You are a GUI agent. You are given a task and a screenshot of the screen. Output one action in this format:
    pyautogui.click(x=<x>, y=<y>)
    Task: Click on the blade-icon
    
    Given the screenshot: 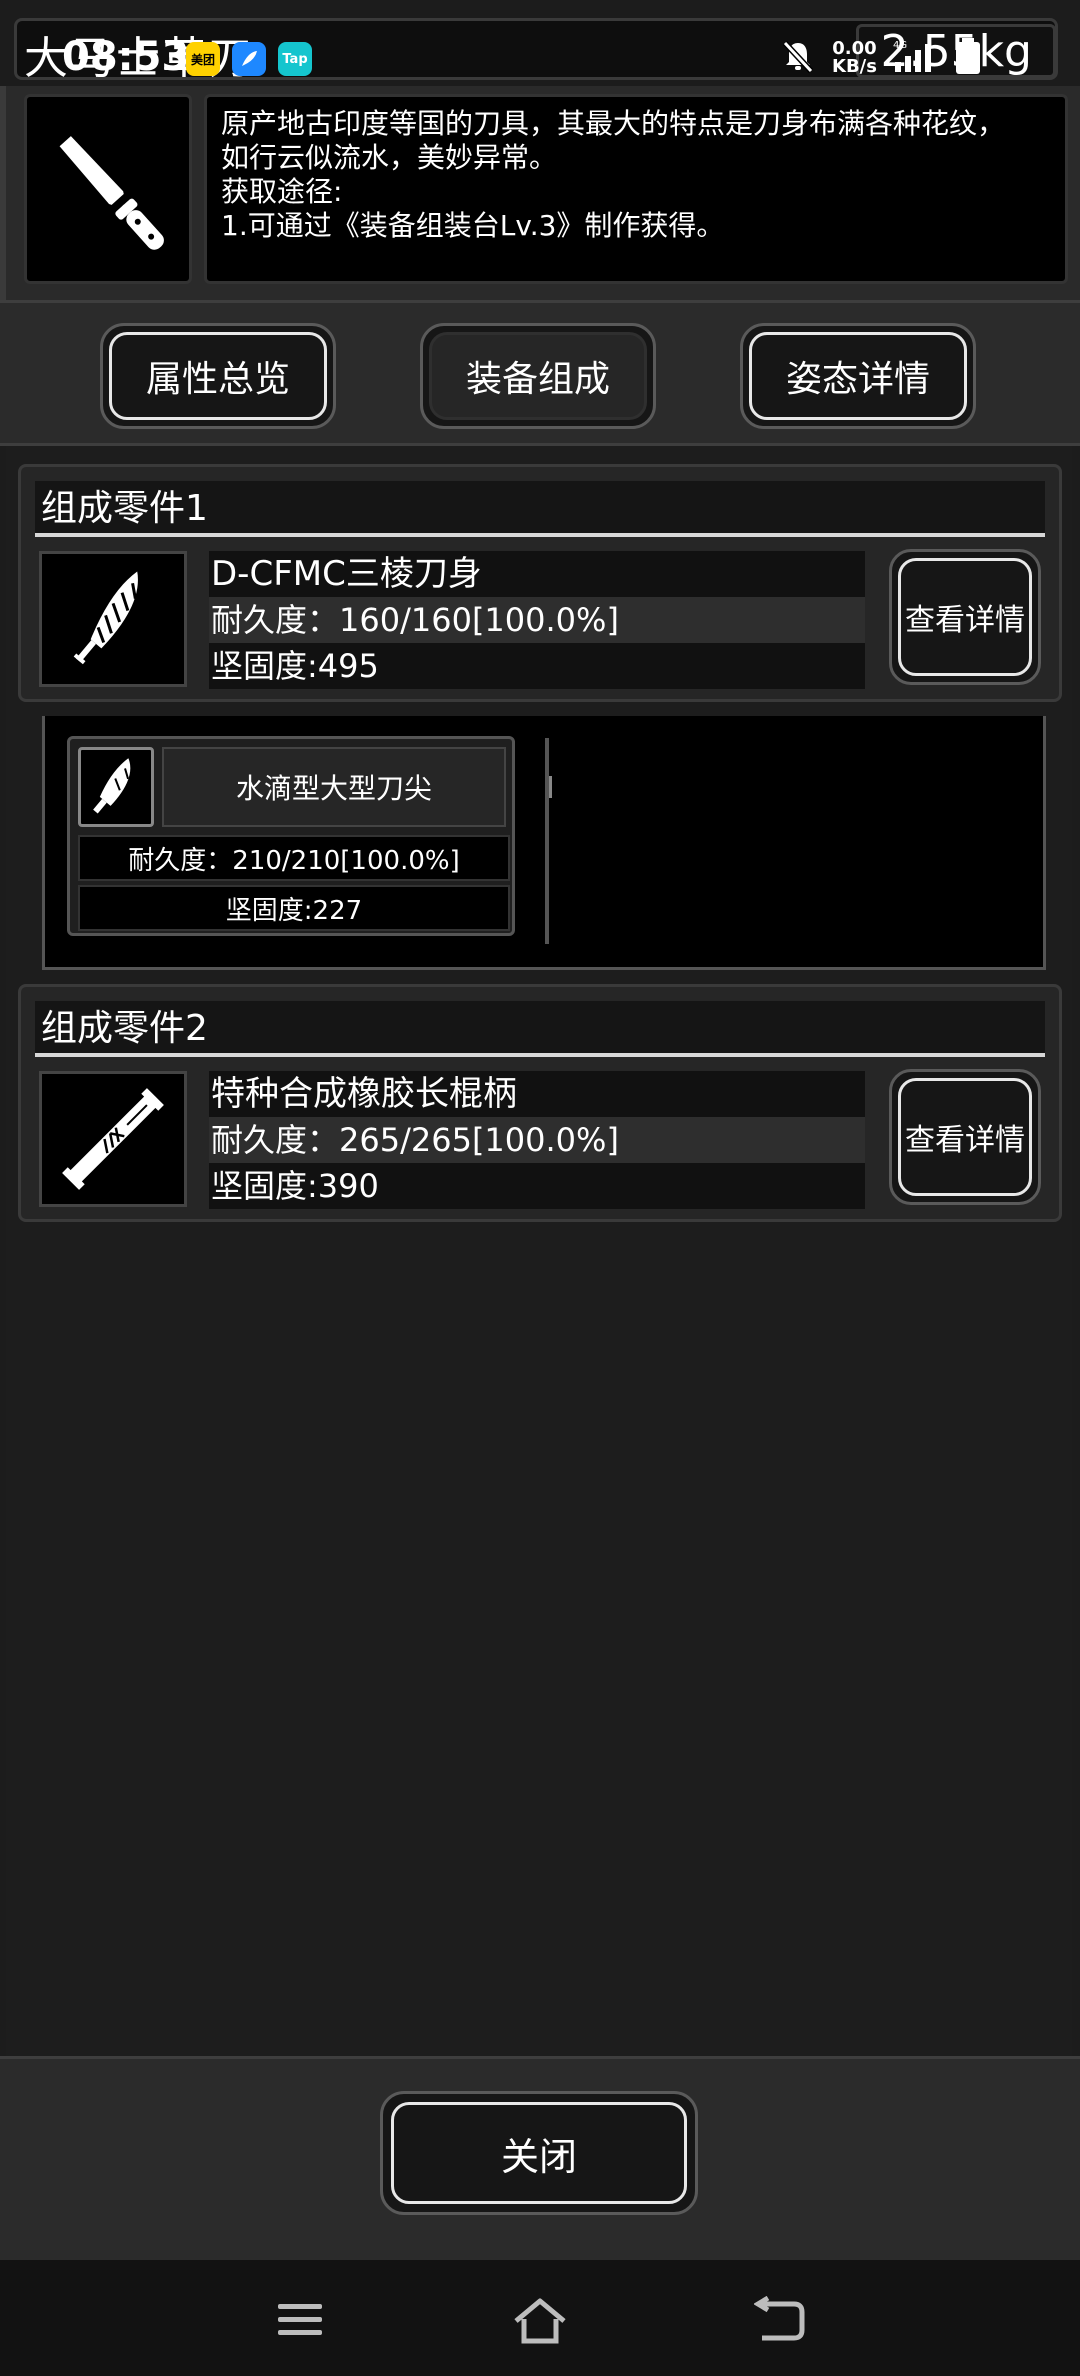 What is the action you would take?
    pyautogui.click(x=105, y=618)
    